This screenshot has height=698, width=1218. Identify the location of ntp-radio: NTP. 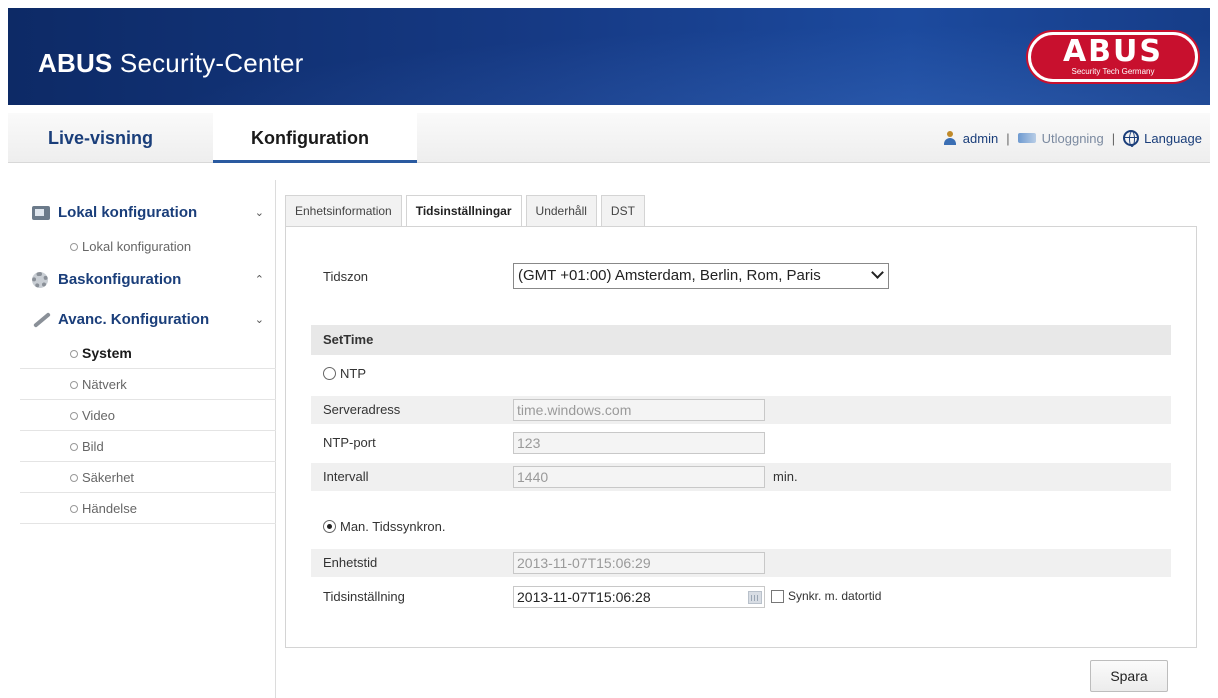
(344, 373).